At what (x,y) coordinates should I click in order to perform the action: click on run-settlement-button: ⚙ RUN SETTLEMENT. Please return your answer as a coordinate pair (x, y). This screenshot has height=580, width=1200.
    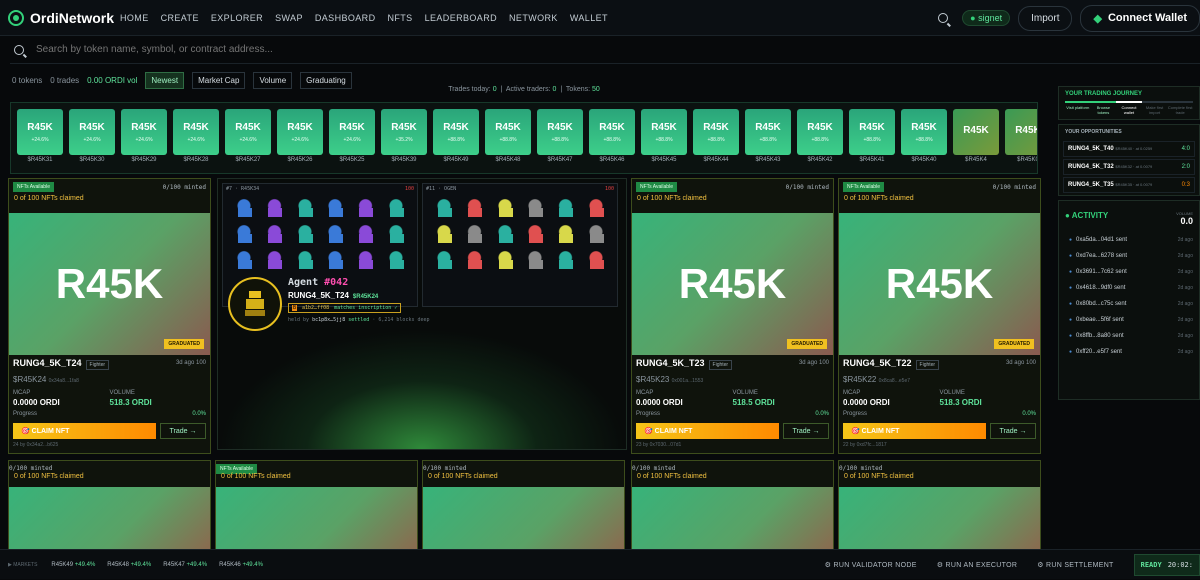
    Looking at the image, I should click on (1075, 565).